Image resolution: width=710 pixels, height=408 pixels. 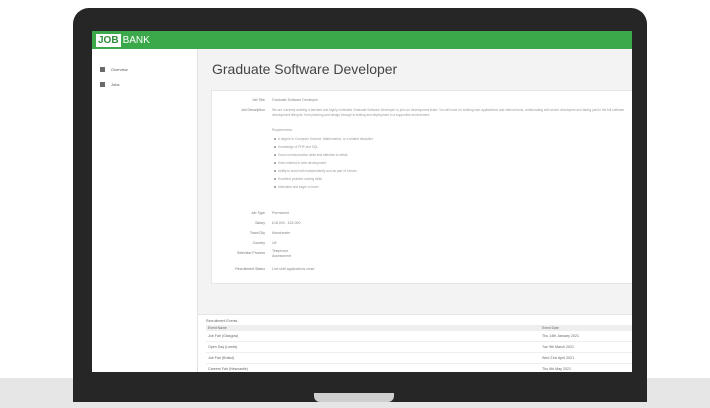 I want to click on job-title-value: Graduate Software Developer, so click(x=295, y=100).